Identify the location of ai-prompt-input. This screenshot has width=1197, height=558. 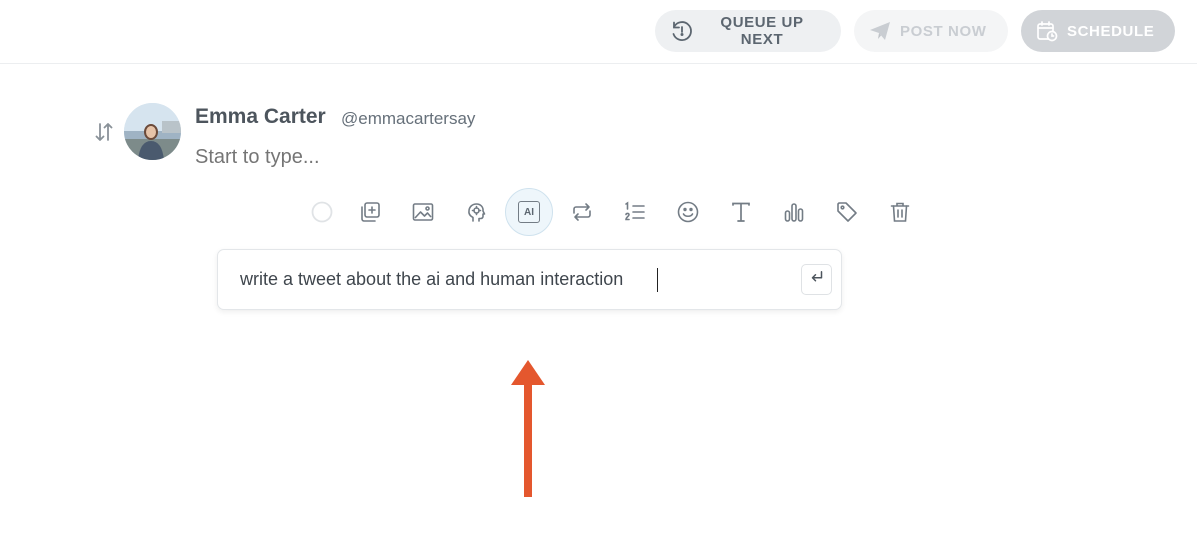
(510, 279).